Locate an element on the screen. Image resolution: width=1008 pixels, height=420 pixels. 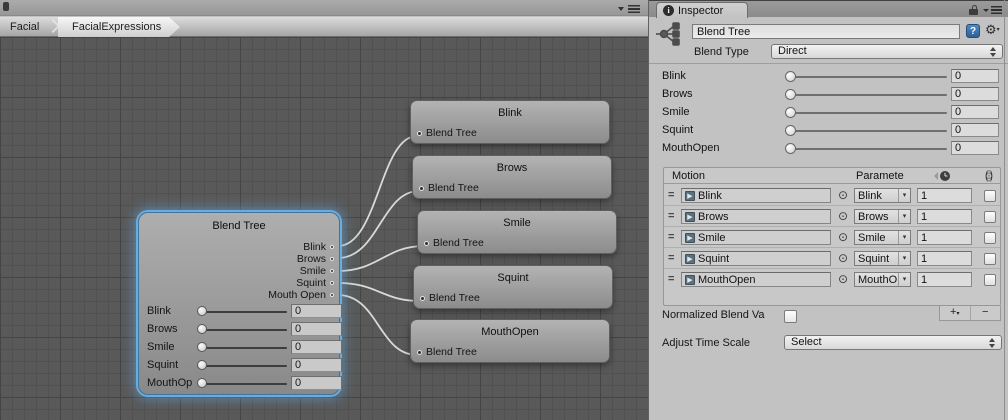
output-port-squint: Squint is located at coordinates (315, 283).